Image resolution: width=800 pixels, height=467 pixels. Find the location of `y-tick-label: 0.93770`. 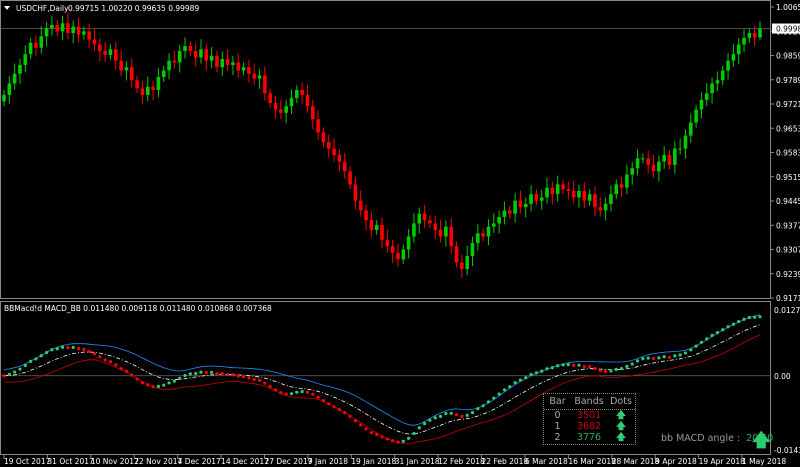

y-tick-label: 0.93770 is located at coordinates (788, 225).